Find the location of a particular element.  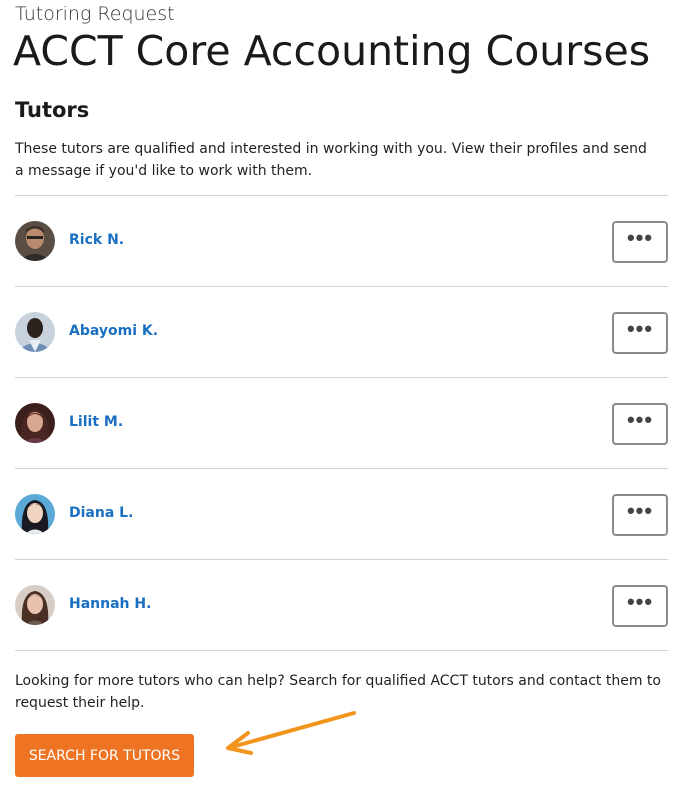

tutor-name-link: Lilit M. is located at coordinates (96, 422).